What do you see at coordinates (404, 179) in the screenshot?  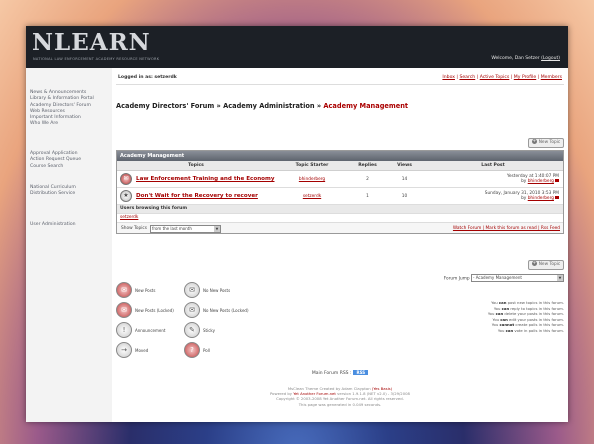 I see `views-count: 14` at bounding box center [404, 179].